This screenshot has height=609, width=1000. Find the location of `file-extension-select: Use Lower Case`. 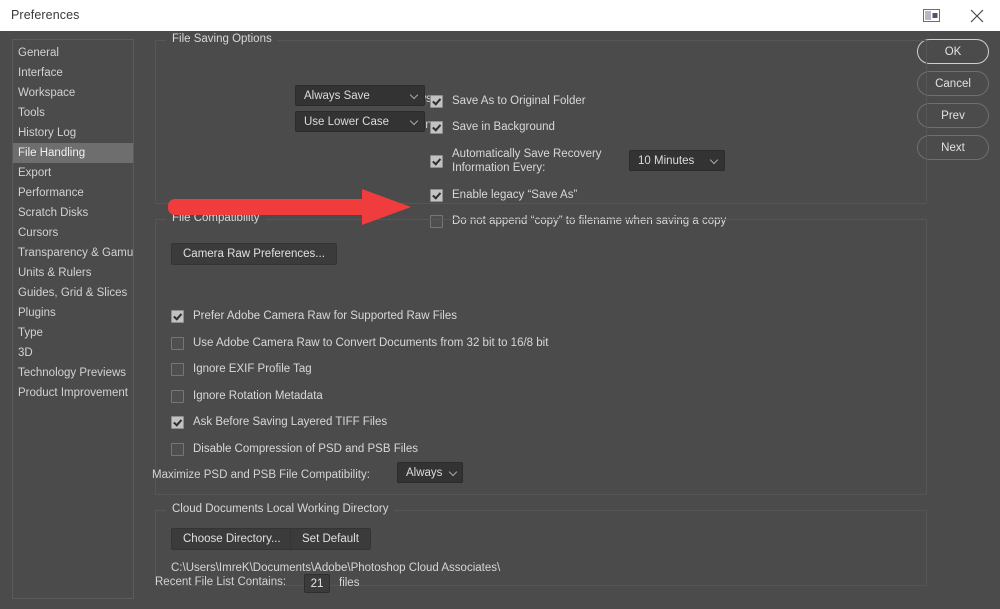

file-extension-select: Use Lower Case is located at coordinates (360, 121).